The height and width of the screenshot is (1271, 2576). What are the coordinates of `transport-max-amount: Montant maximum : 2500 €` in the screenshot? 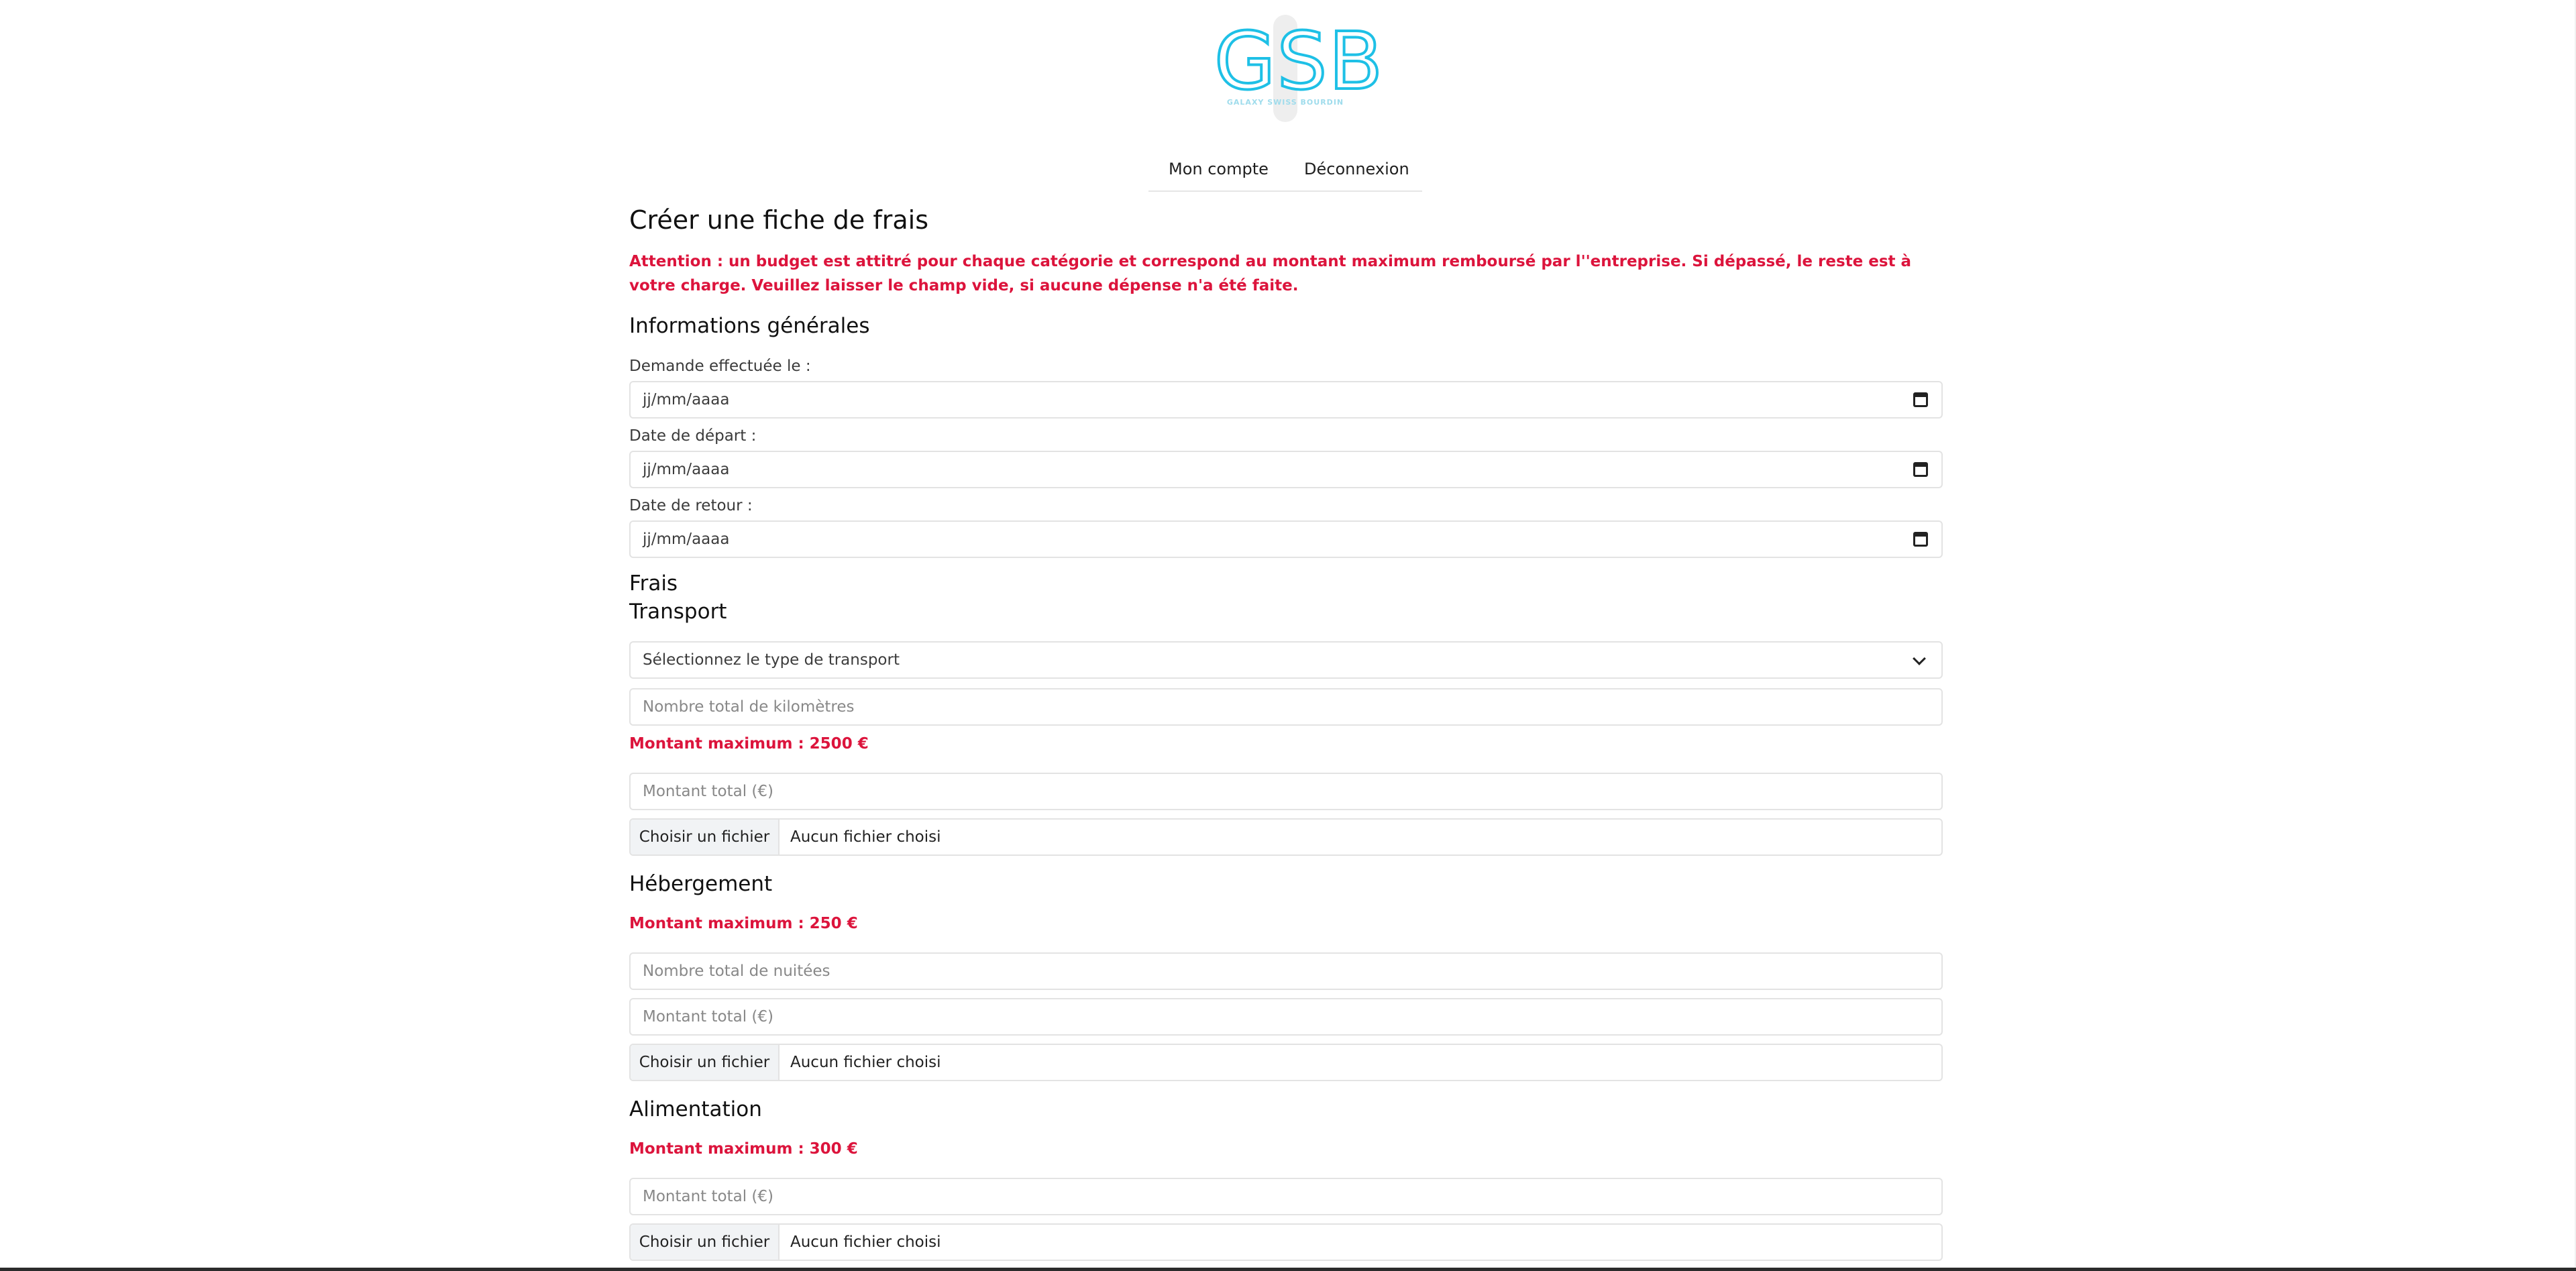 It's located at (749, 744).